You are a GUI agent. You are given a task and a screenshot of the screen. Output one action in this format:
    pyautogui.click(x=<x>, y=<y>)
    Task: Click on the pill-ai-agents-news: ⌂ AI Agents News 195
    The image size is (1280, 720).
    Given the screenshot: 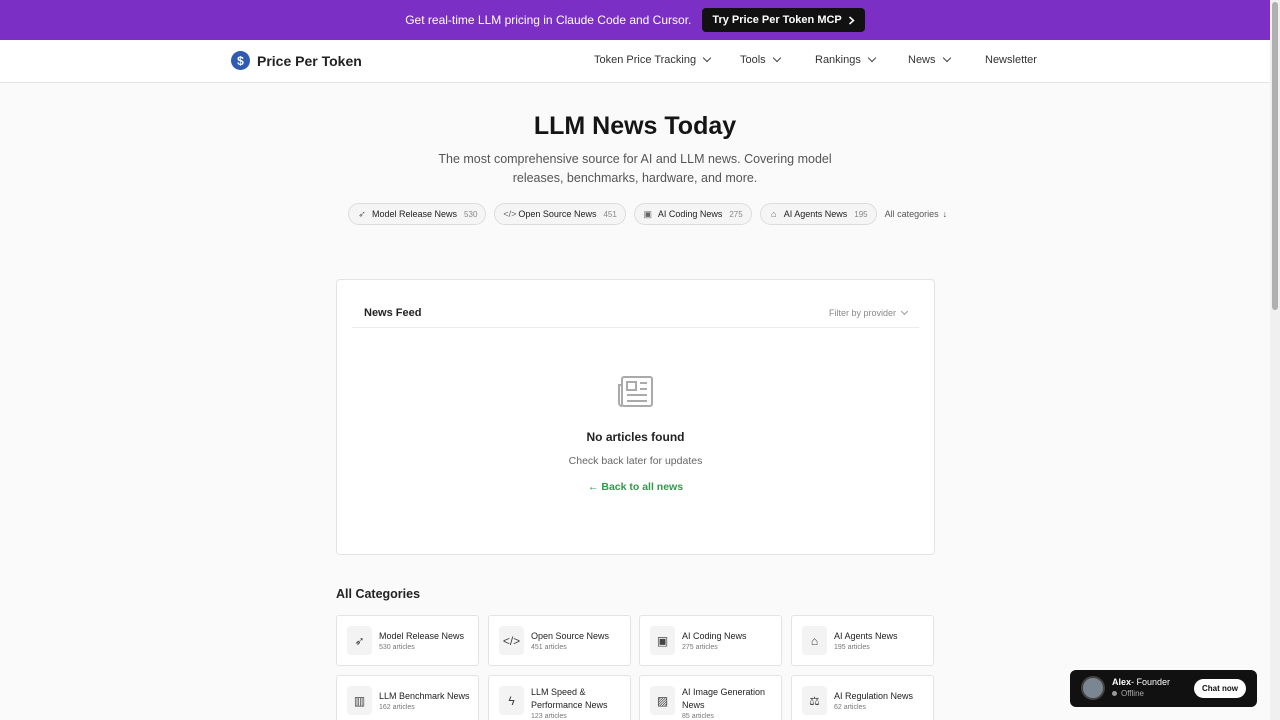 What is the action you would take?
    pyautogui.click(x=818, y=214)
    